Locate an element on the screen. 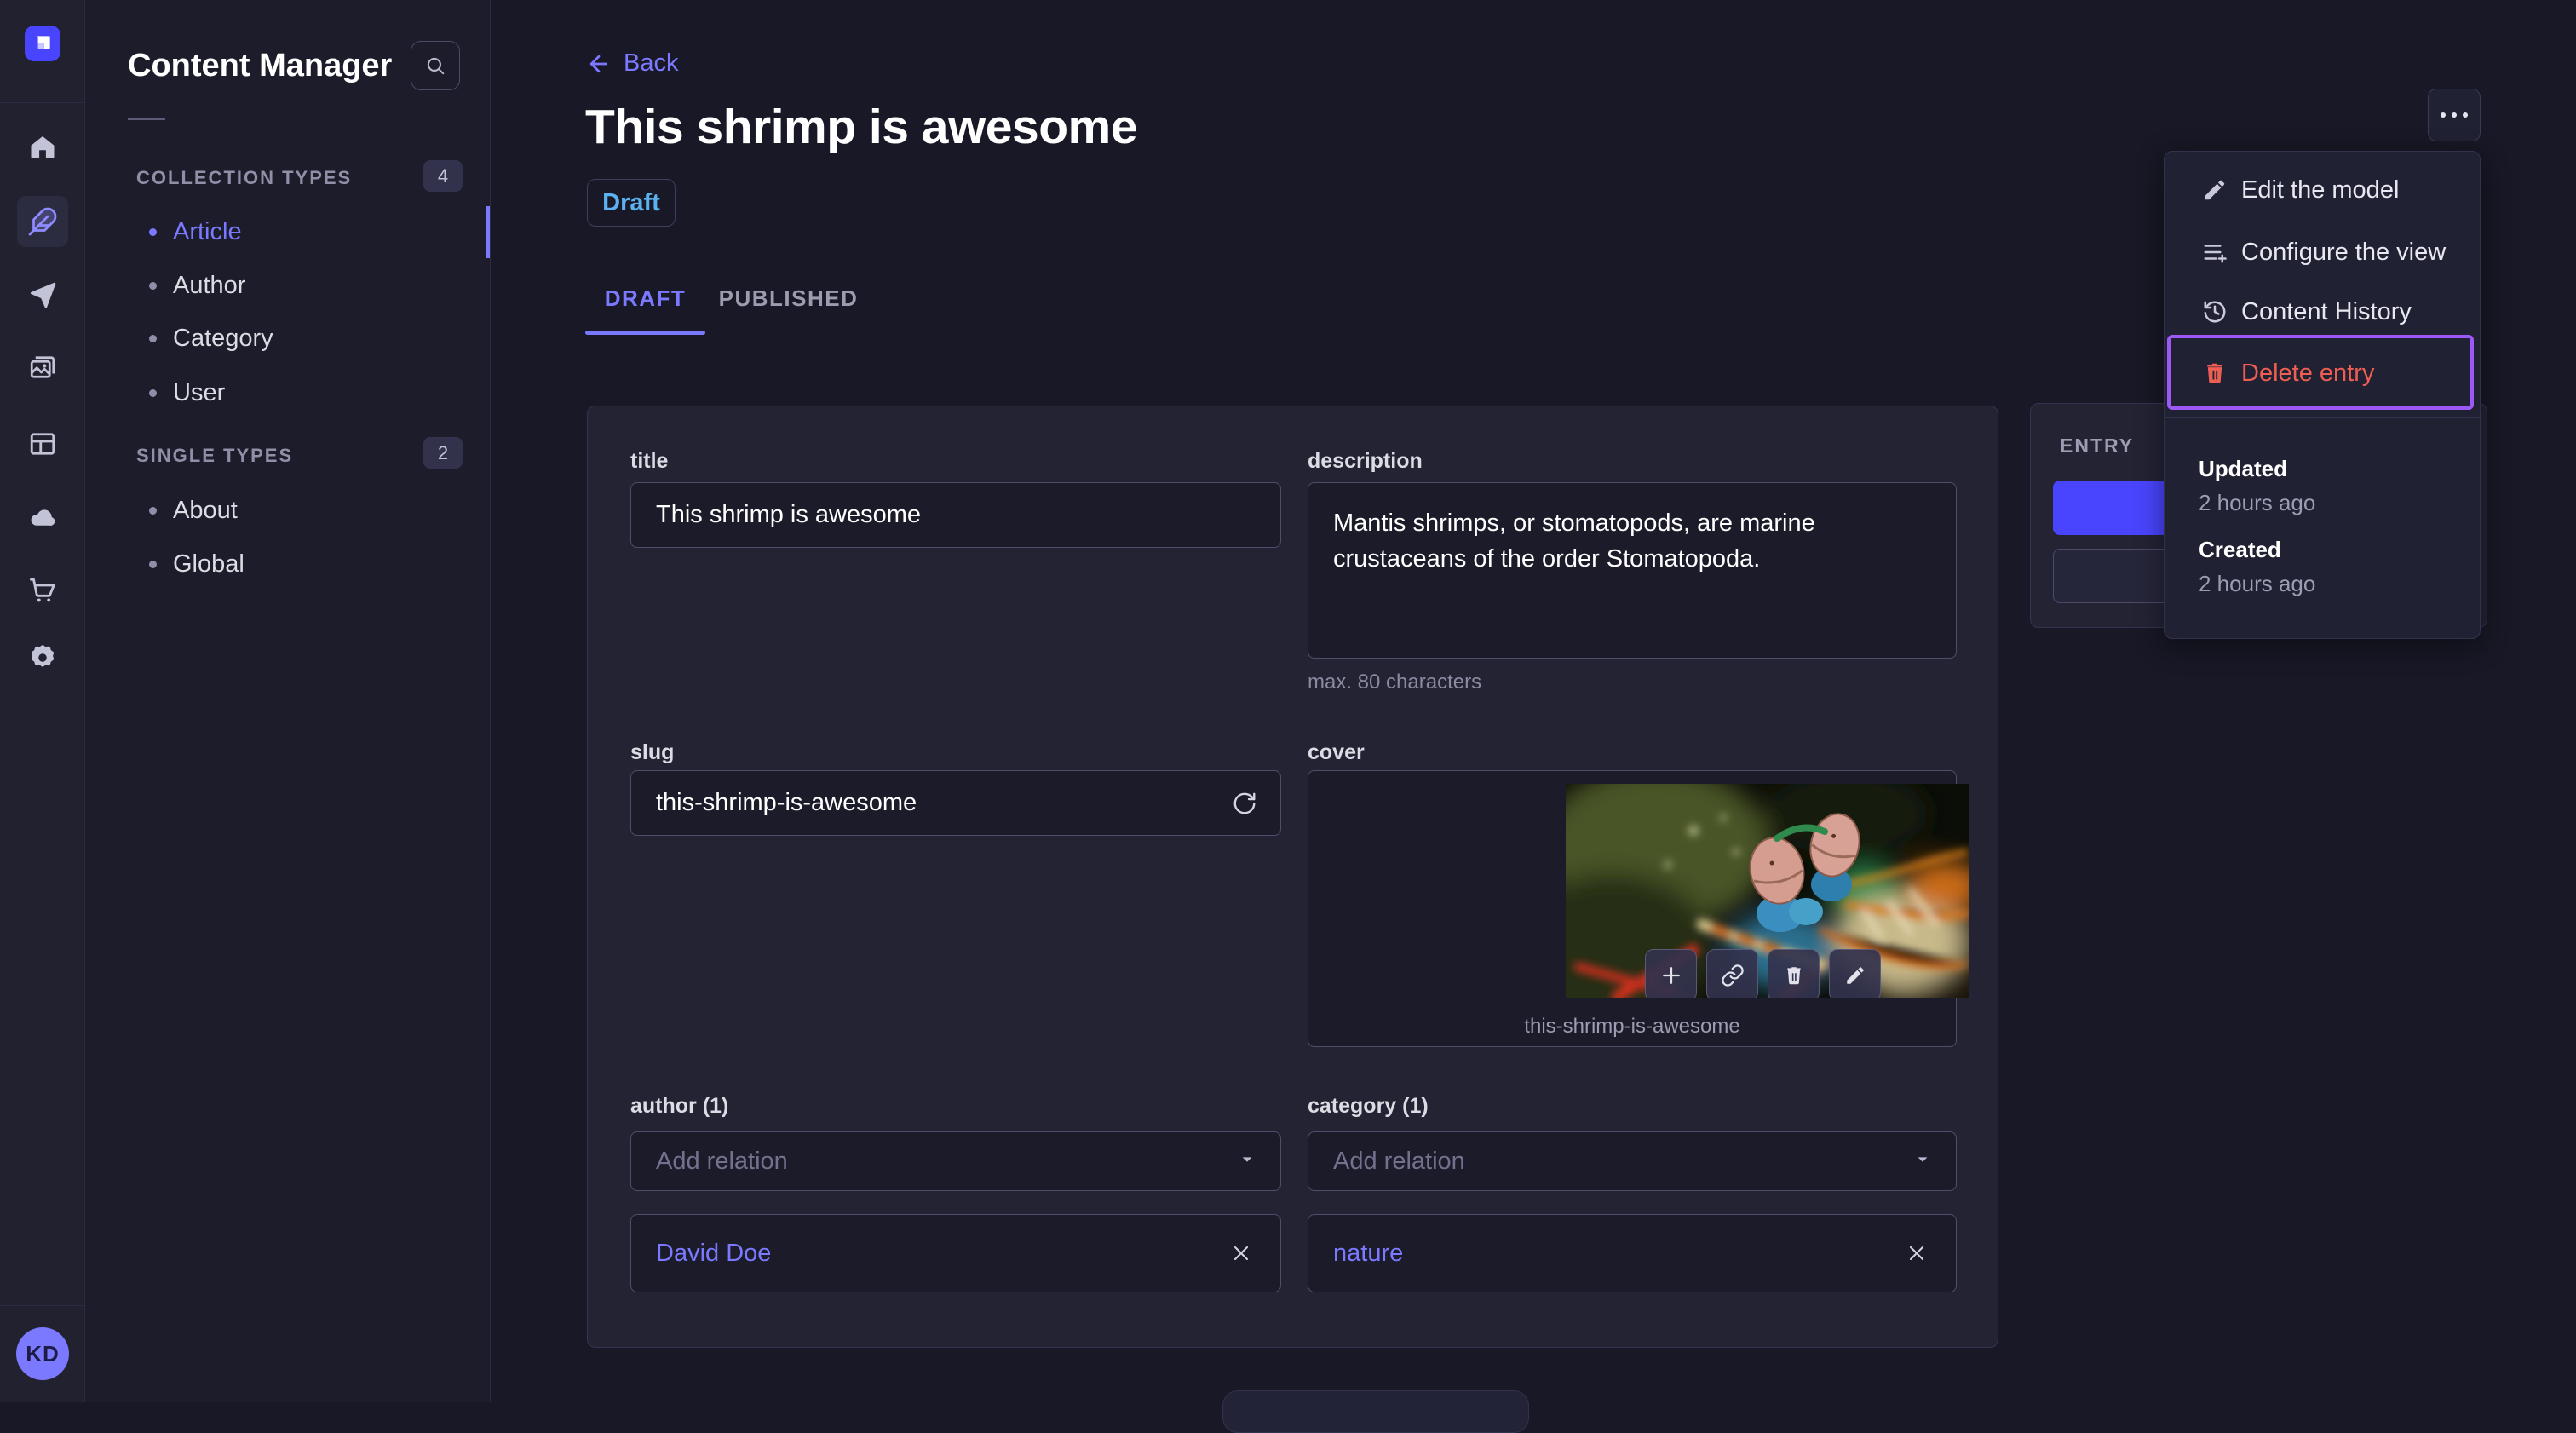  gear-icon is located at coordinates (43, 656).